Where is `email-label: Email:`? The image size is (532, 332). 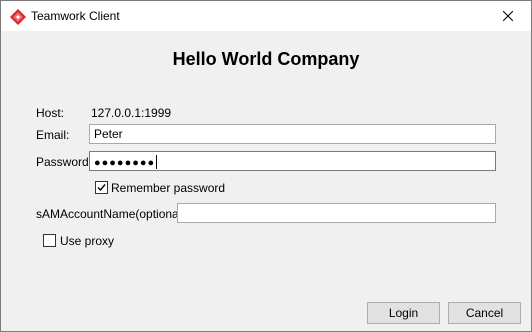 email-label: Email: is located at coordinates (53, 135).